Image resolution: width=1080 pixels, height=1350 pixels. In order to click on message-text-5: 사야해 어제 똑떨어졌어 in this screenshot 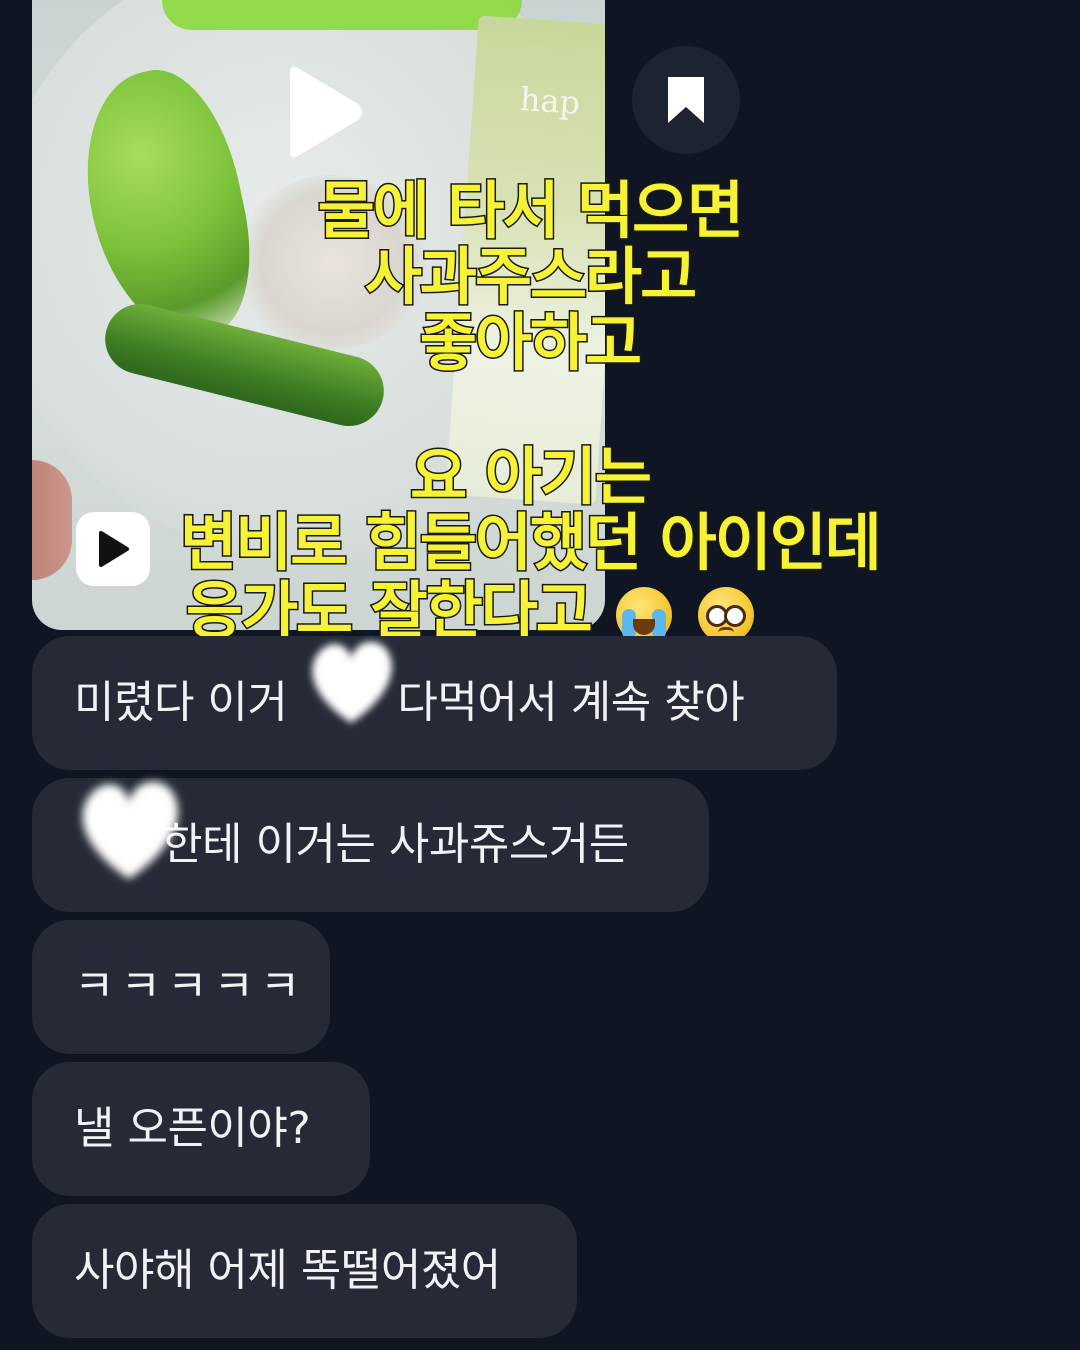, I will do `click(287, 1270)`.